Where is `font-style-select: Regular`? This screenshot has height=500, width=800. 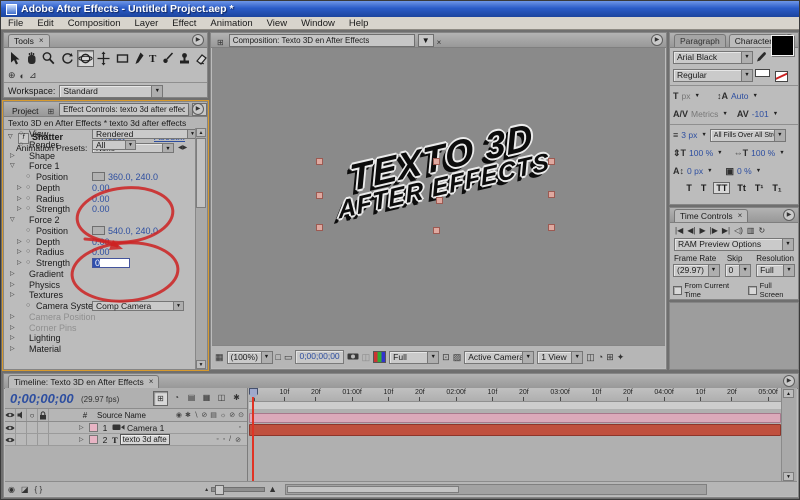 font-style-select: Regular is located at coordinates (713, 75).